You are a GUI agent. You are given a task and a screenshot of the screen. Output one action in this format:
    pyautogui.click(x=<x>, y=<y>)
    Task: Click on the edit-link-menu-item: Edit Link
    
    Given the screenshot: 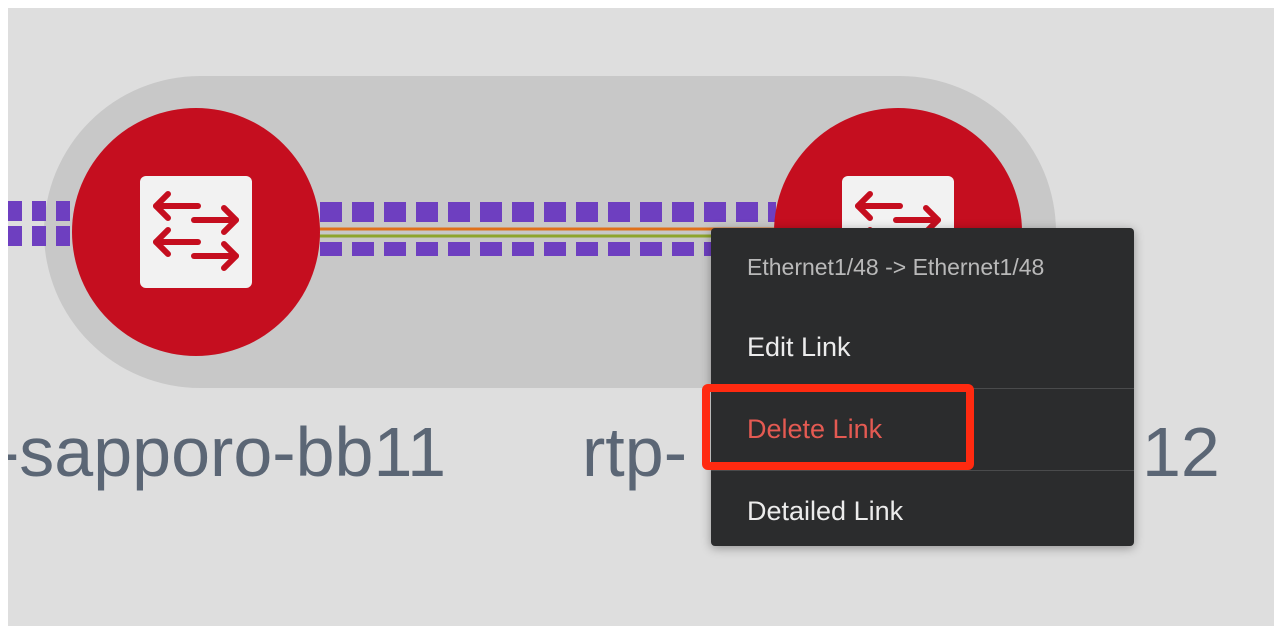 What is the action you would take?
    pyautogui.click(x=922, y=347)
    